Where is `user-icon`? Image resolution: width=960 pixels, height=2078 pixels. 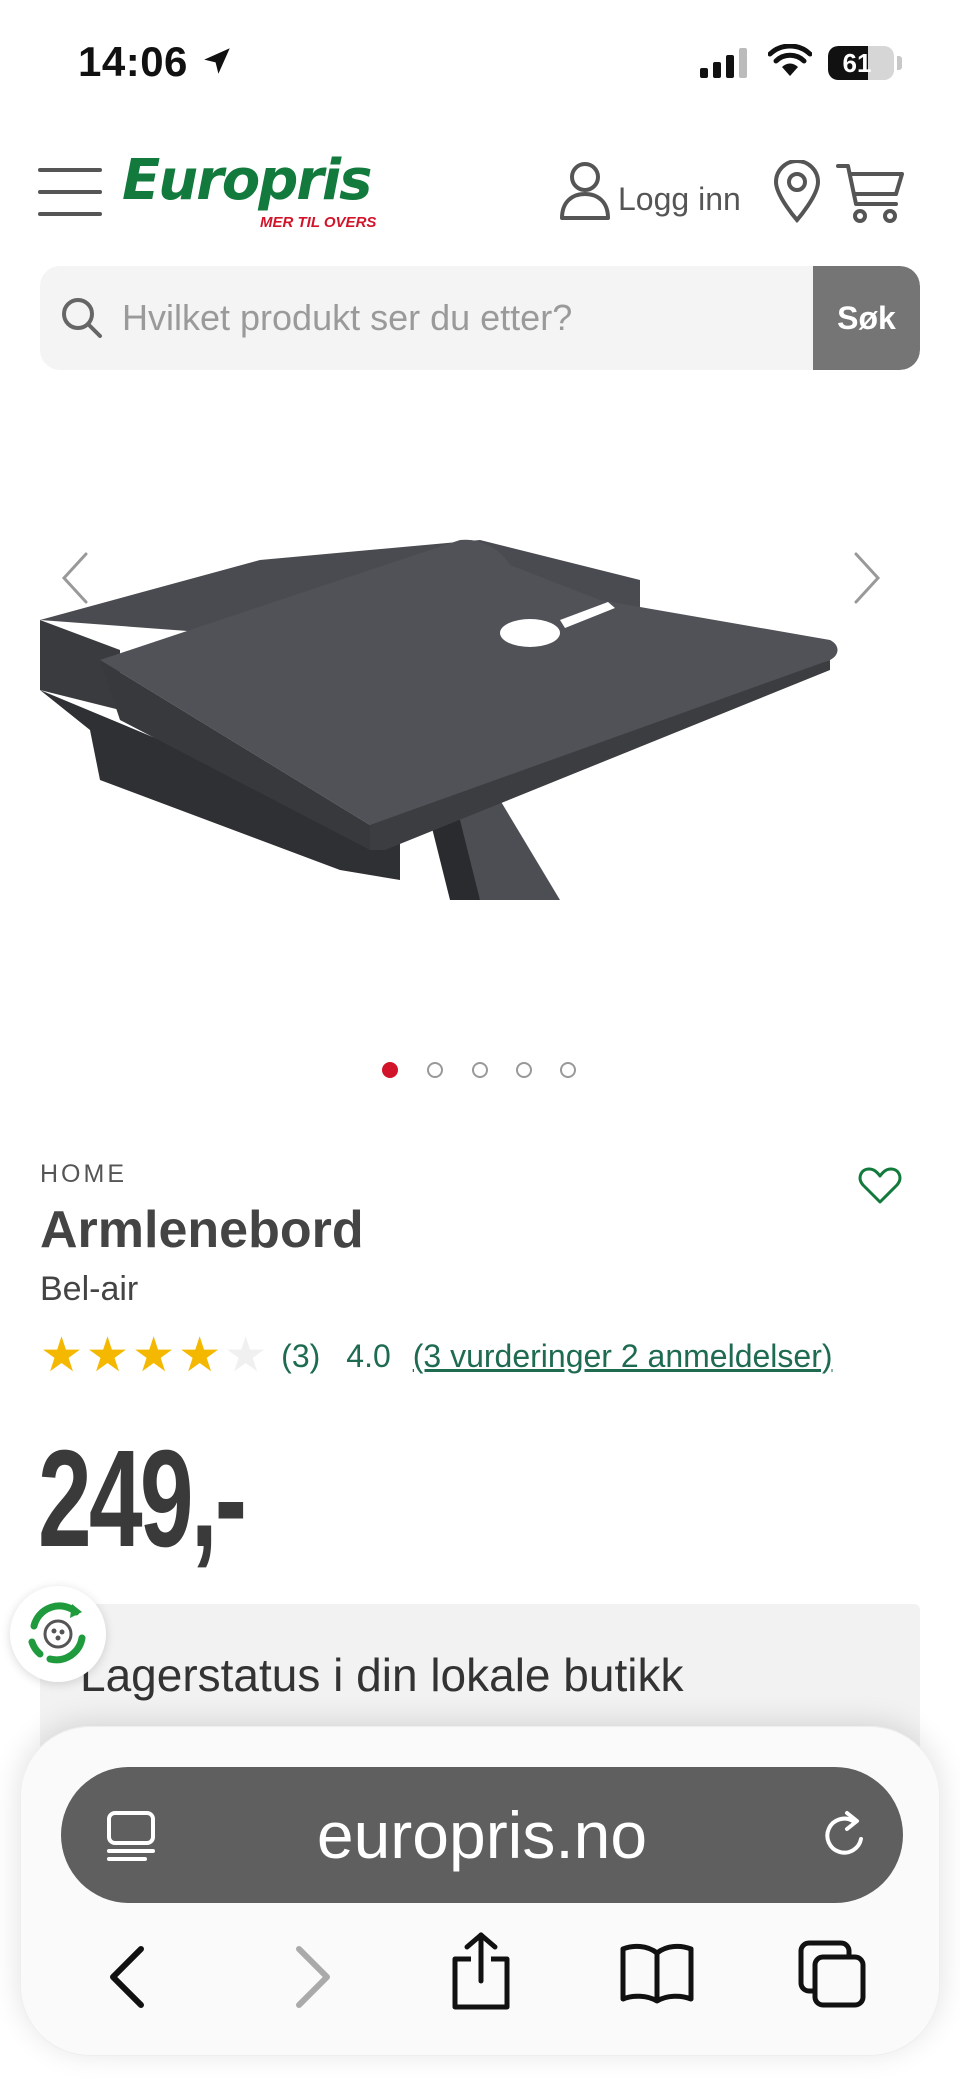
user-icon is located at coordinates (585, 191).